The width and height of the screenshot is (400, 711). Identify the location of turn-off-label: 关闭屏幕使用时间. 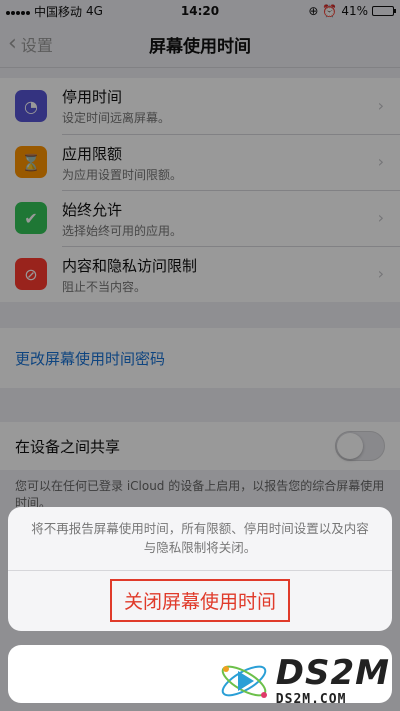
(199, 600).